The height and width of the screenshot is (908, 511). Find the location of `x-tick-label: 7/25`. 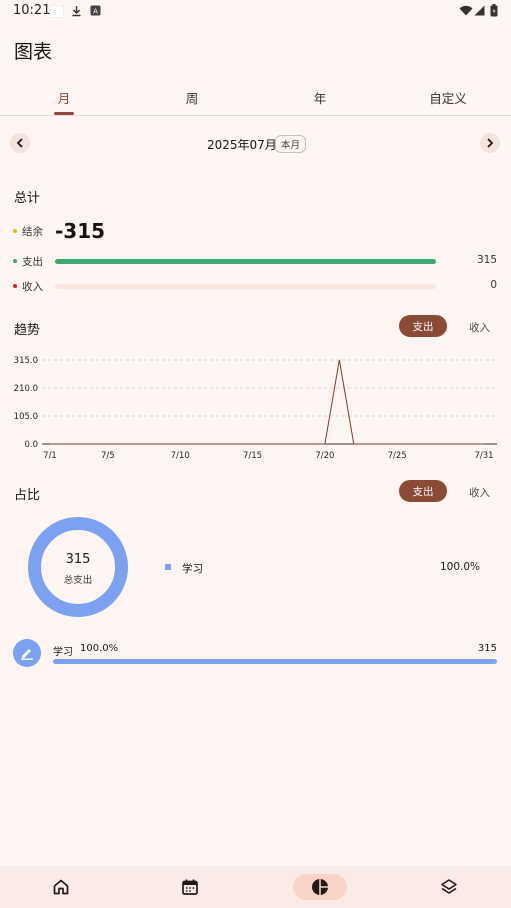

x-tick-label: 7/25 is located at coordinates (397, 456).